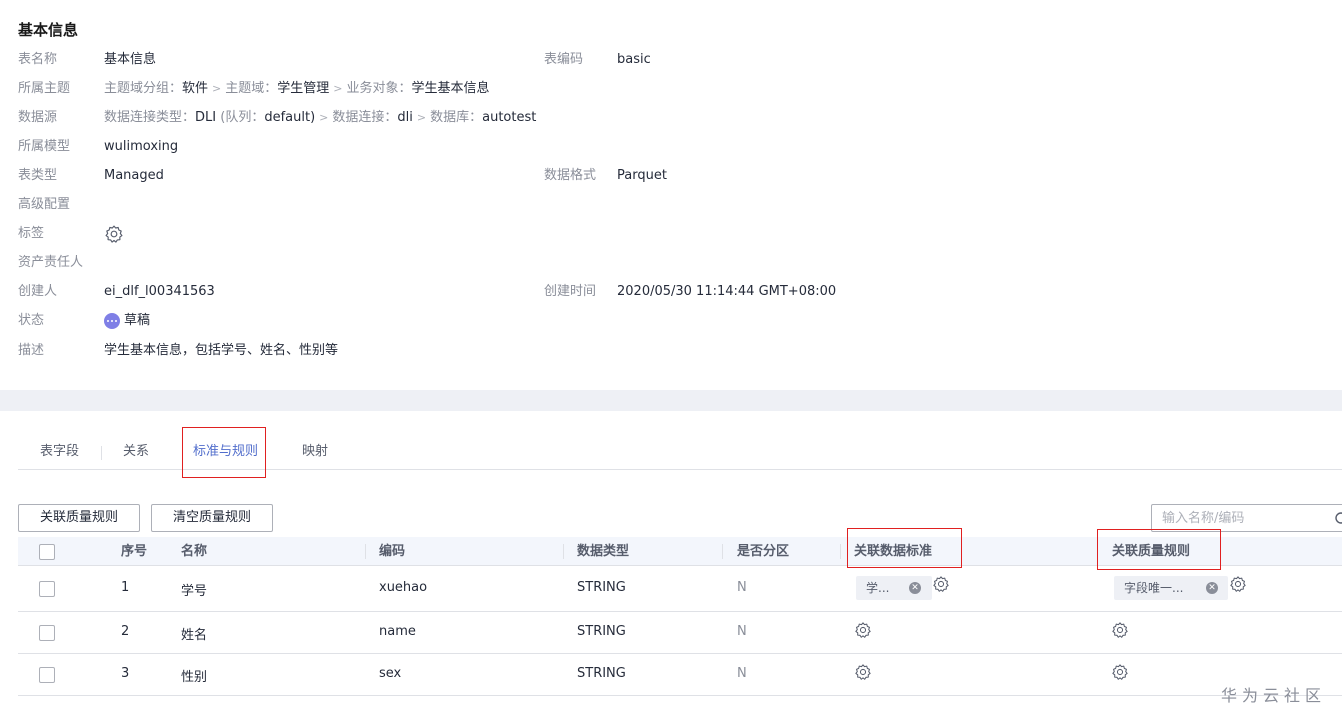 This screenshot has width=1342, height=716. Describe the element at coordinates (405, 117) in the screenshot. I see `conn-value: dli` at that location.